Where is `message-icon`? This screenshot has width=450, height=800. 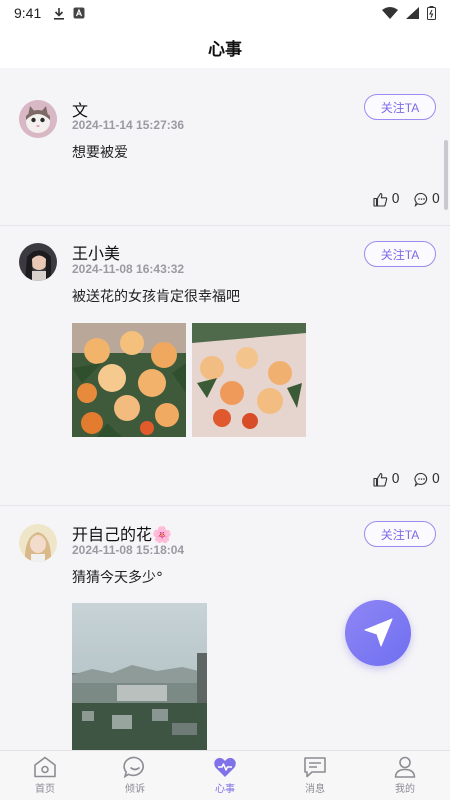 message-icon is located at coordinates (315, 767).